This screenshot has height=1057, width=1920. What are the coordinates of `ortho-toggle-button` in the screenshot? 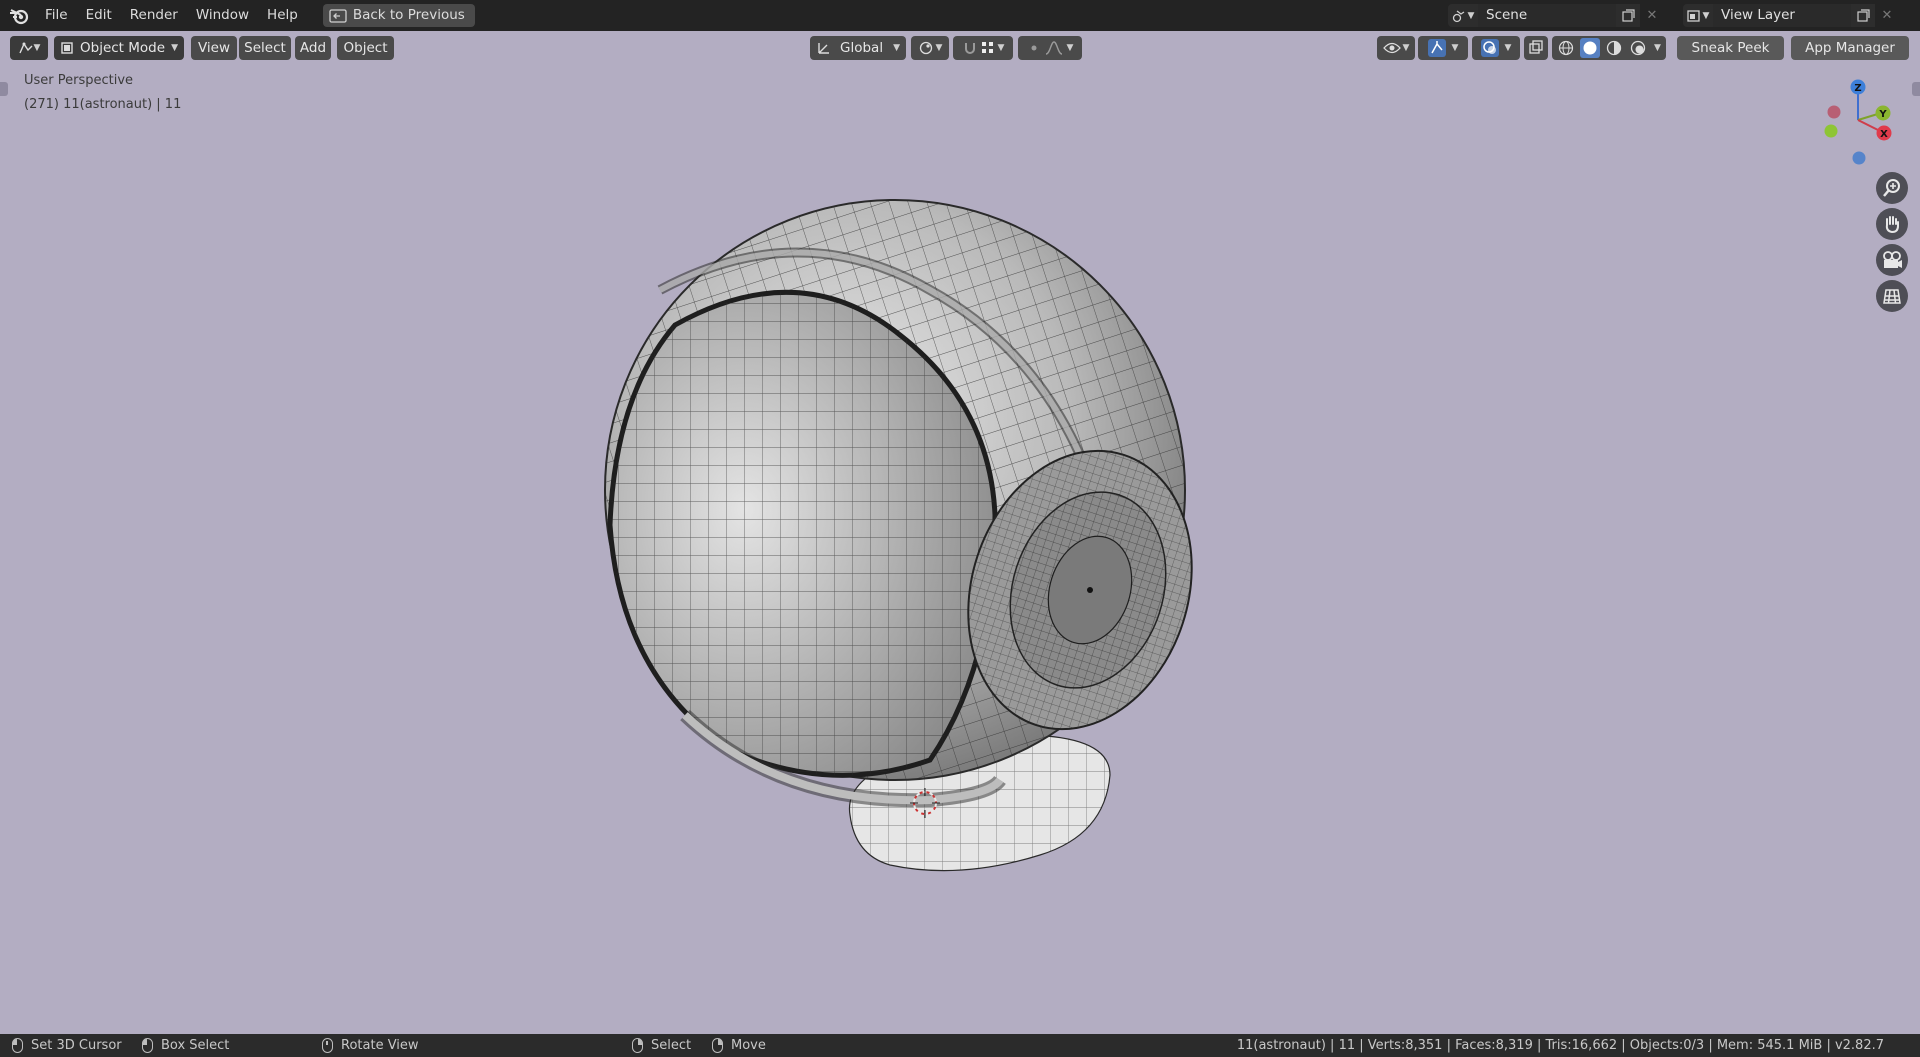 It's located at (1892, 296).